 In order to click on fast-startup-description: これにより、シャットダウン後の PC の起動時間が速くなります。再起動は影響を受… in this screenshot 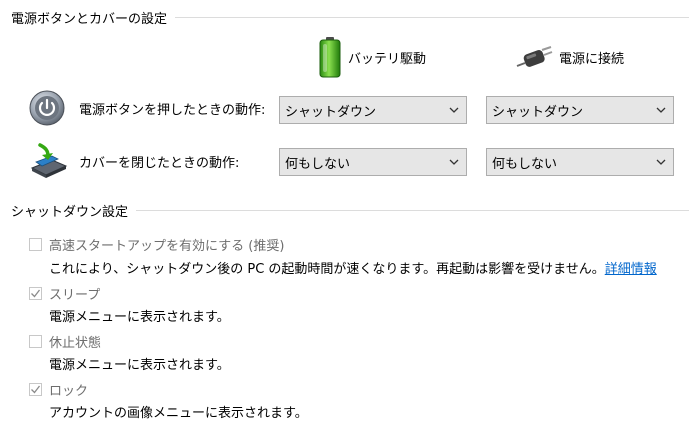, I will do `click(353, 267)`.